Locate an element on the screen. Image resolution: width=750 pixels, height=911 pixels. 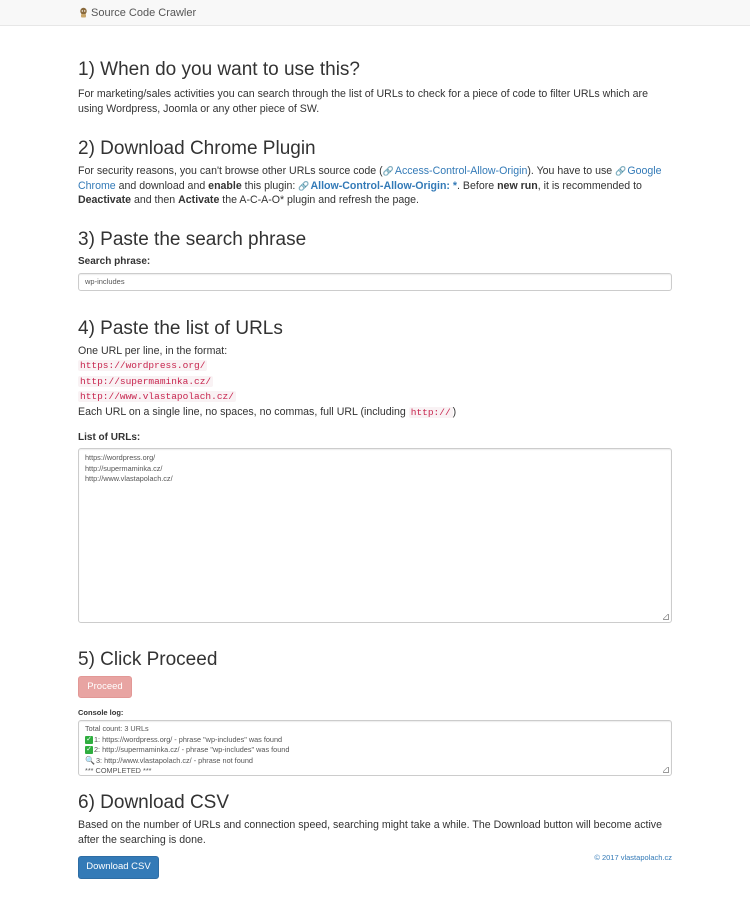
section-1-title: 1) When do you want to use this? is located at coordinates (219, 69).